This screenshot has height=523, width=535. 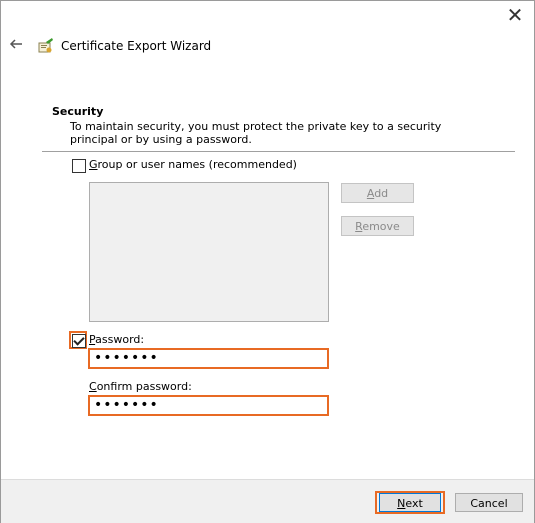 What do you see at coordinates (17, 45) in the screenshot?
I see `back-arrow-icon` at bounding box center [17, 45].